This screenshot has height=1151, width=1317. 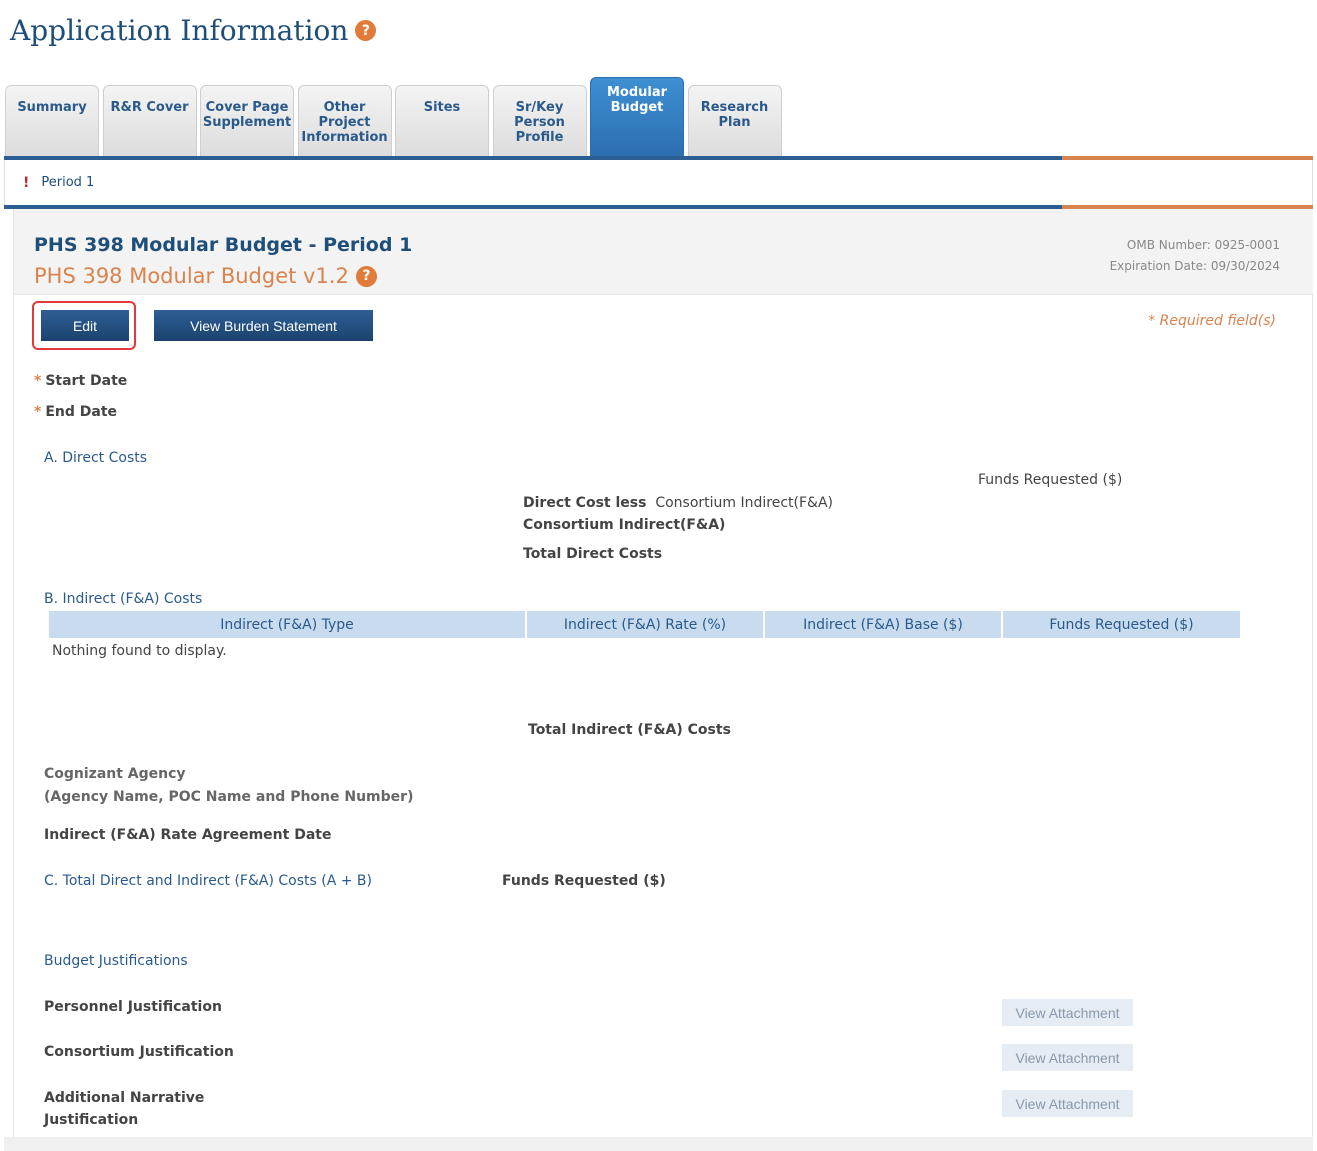 I want to click on tab-research-plan: Research Plan, so click(x=734, y=121).